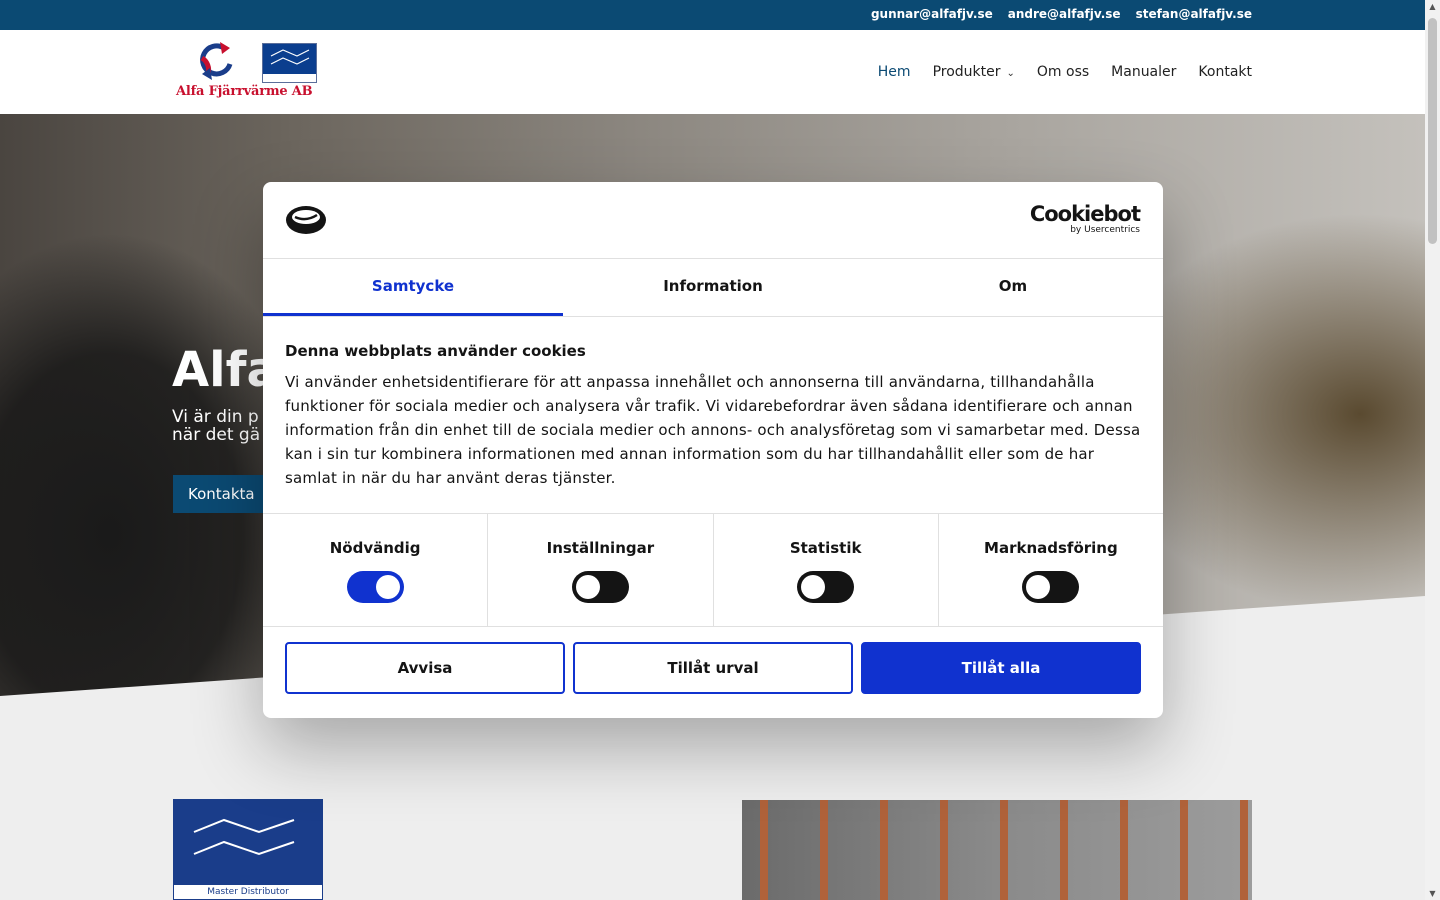  What do you see at coordinates (244, 91) in the screenshot?
I see `logo-text: Alfa Fjärrvärme AB` at bounding box center [244, 91].